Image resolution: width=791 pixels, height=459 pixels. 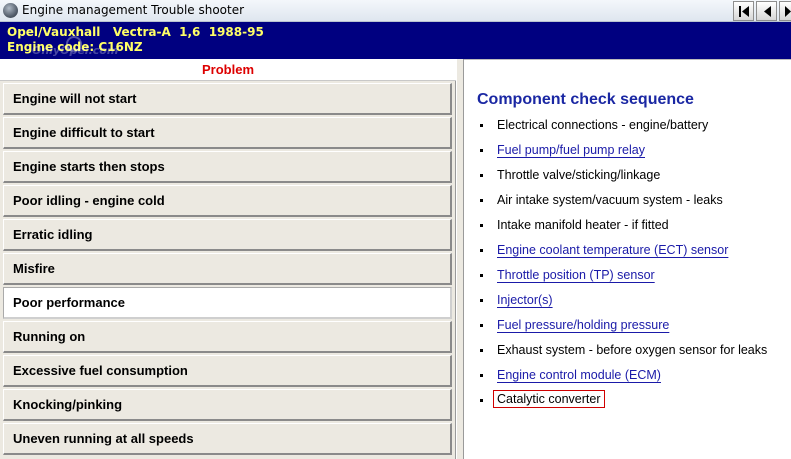 I want to click on check-item: Intake manifold heater - if fitted, so click(x=634, y=228).